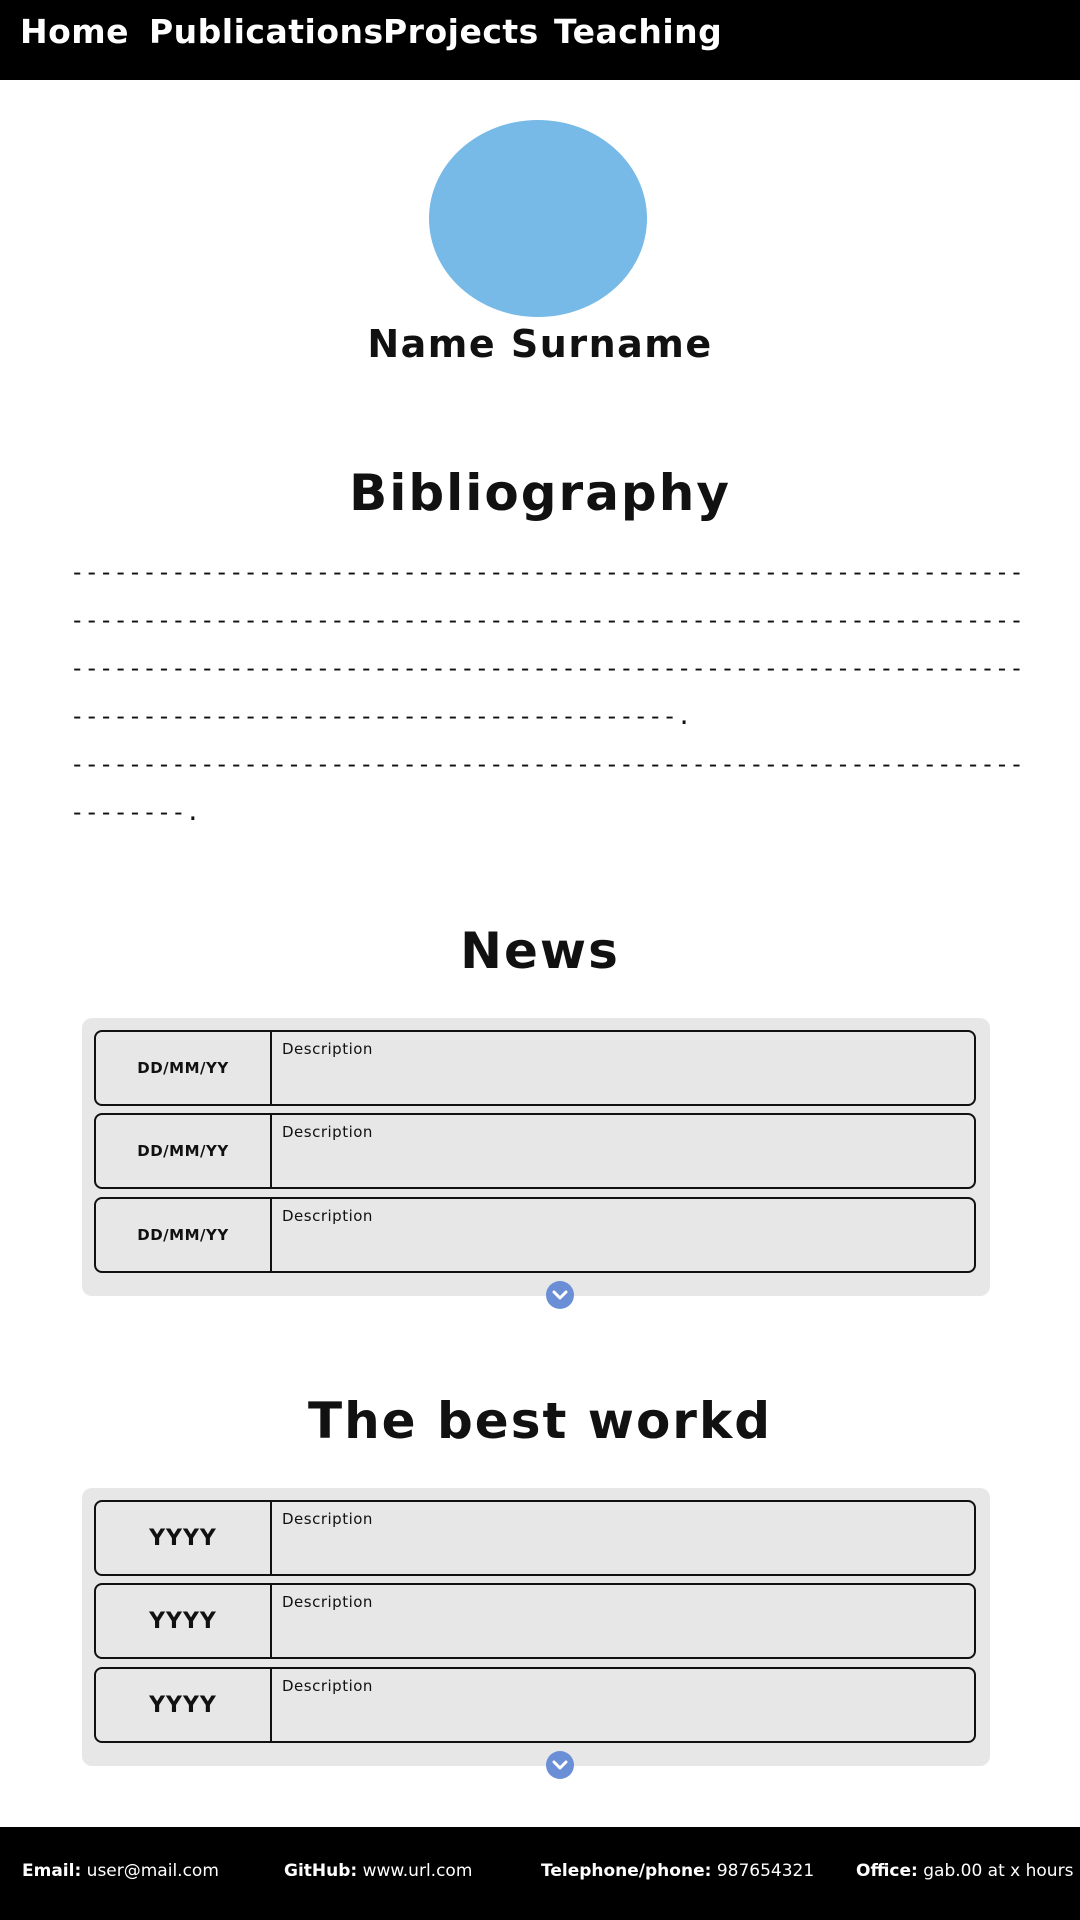 Image resolution: width=1080 pixels, height=1920 pixels. I want to click on footer-phone: Telephone/phone: 987654321, so click(677, 1871).